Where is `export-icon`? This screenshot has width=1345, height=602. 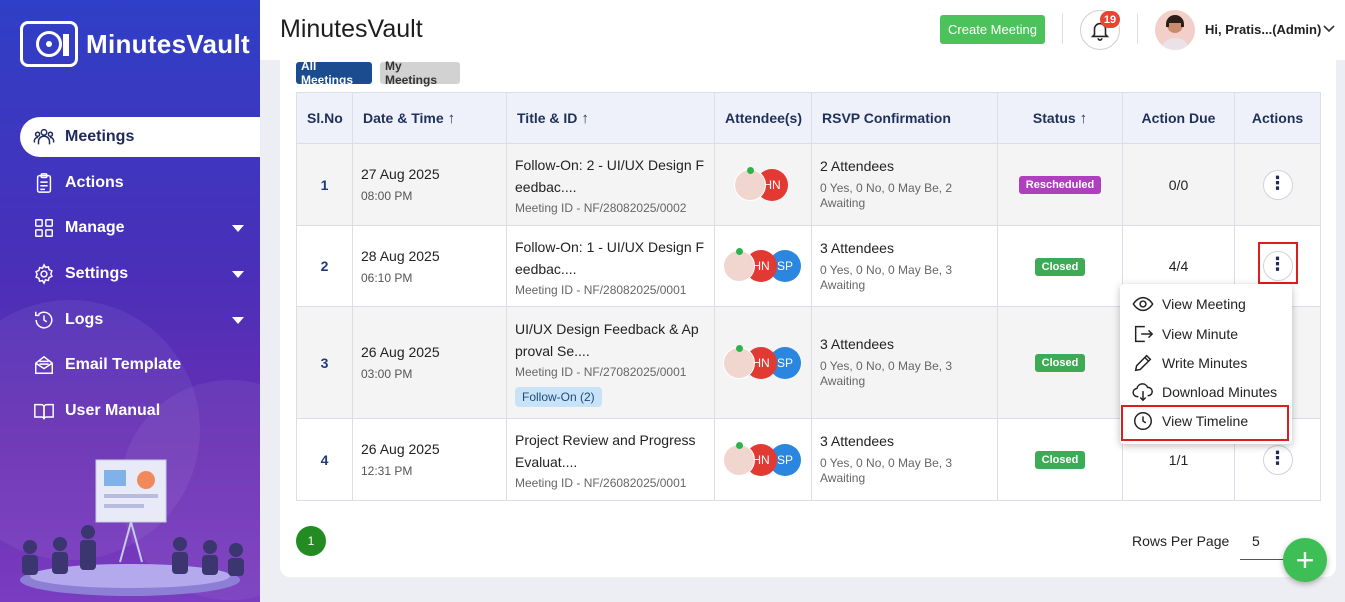
export-icon is located at coordinates (1144, 334).